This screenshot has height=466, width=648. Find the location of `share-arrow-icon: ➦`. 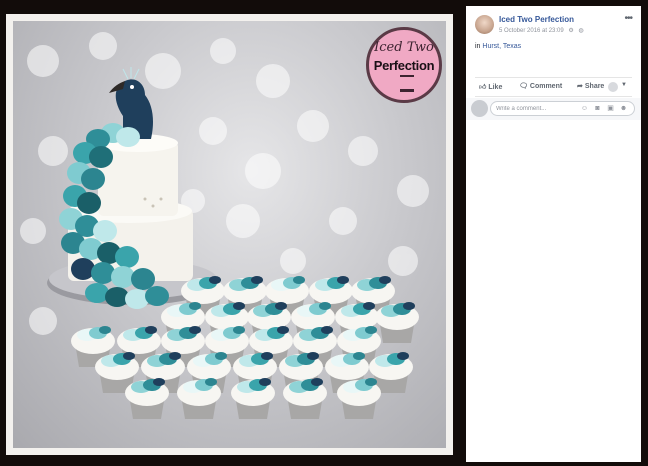

share-arrow-icon: ➦ is located at coordinates (580, 86).